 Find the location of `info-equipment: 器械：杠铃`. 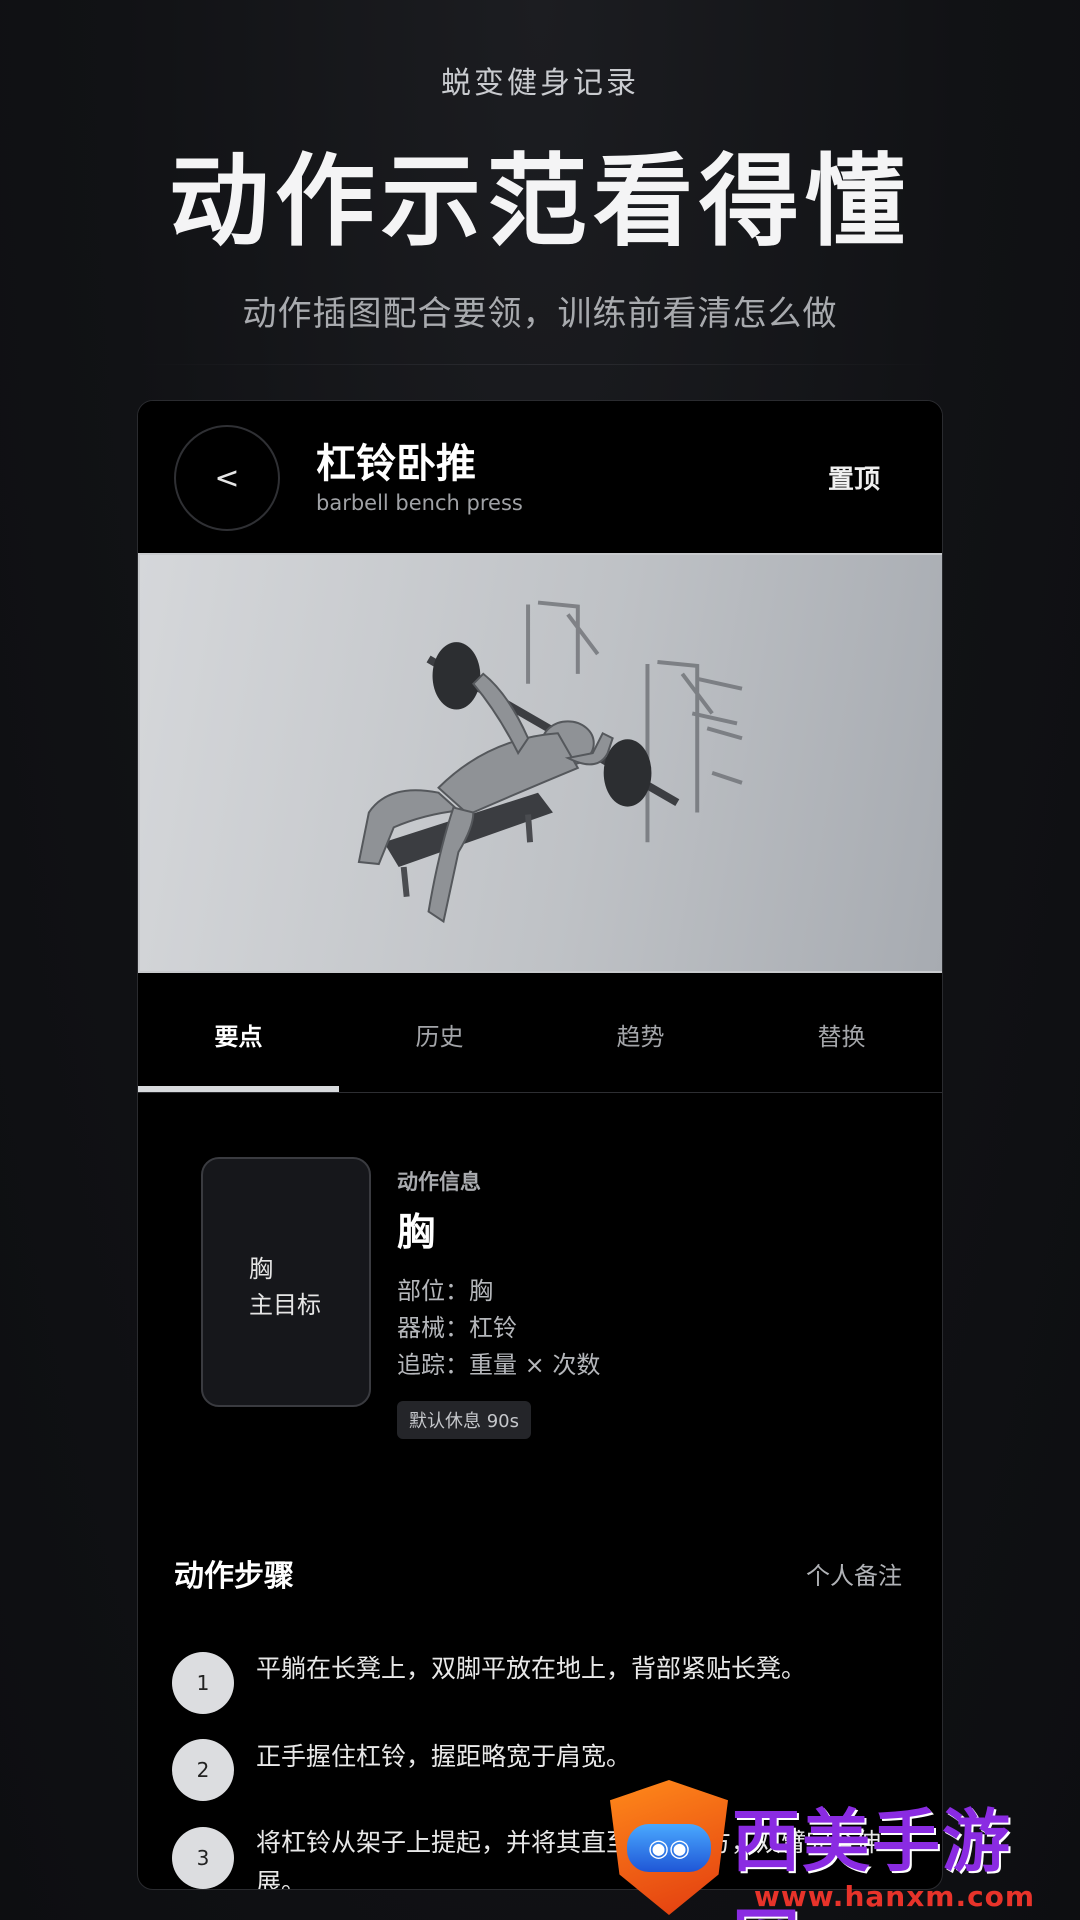

info-equipment: 器械：杠铃 is located at coordinates (457, 1328).